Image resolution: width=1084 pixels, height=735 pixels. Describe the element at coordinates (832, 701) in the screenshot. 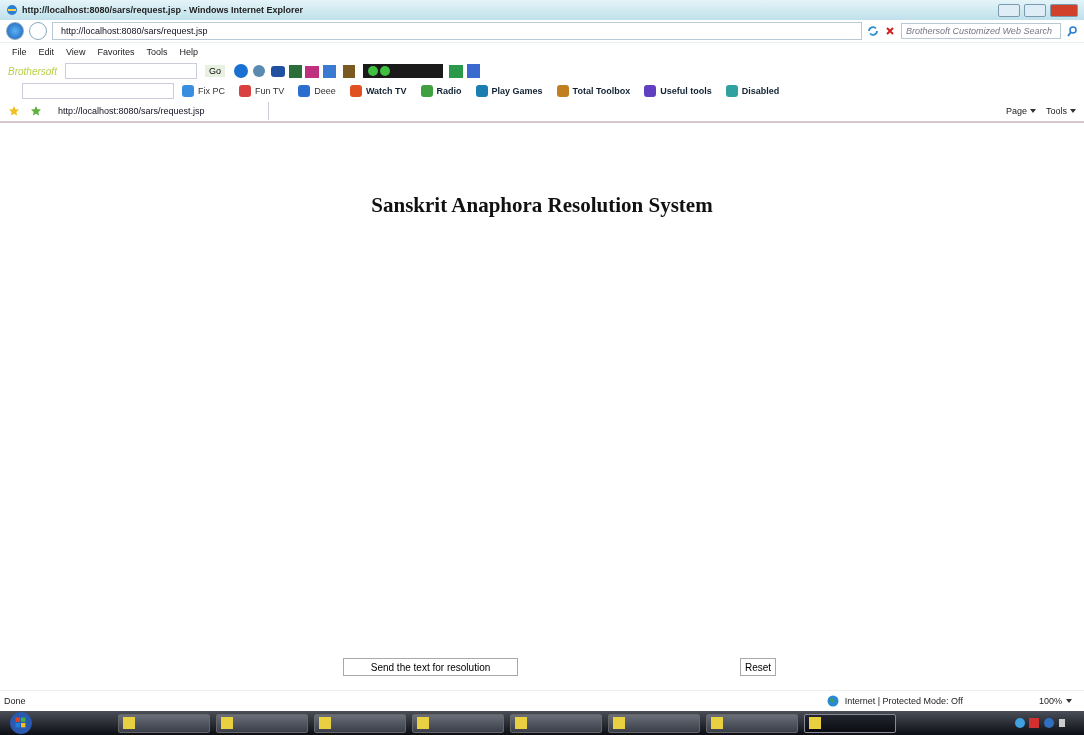

I see `globe-icon` at that location.